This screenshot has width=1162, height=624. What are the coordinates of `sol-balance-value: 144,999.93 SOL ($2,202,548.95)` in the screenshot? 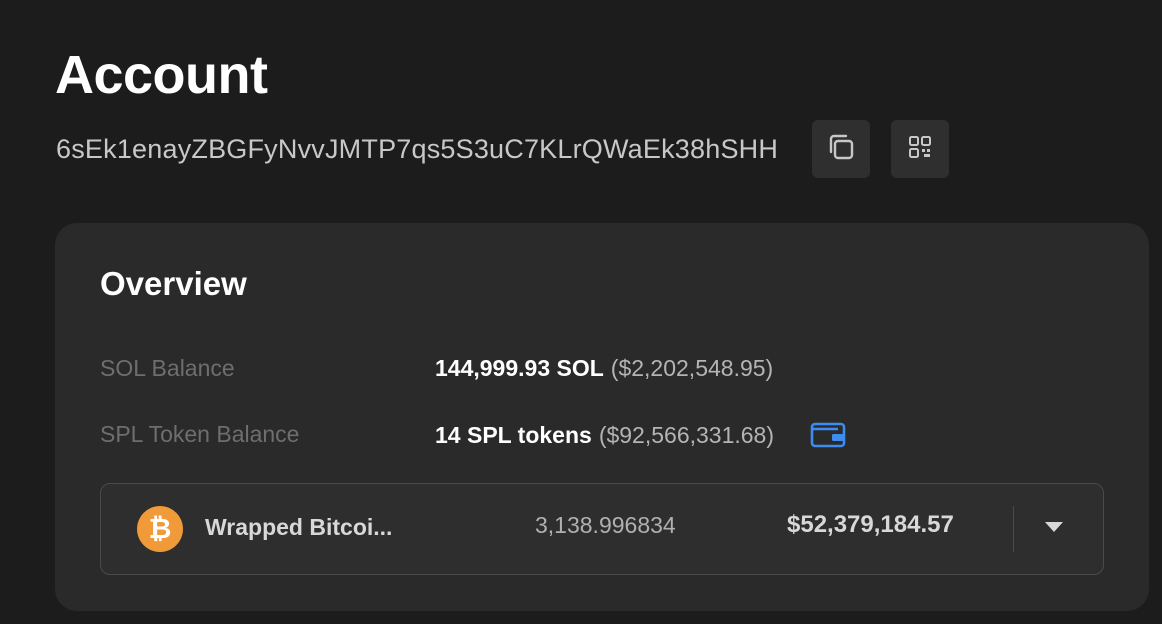 It's located at (604, 368).